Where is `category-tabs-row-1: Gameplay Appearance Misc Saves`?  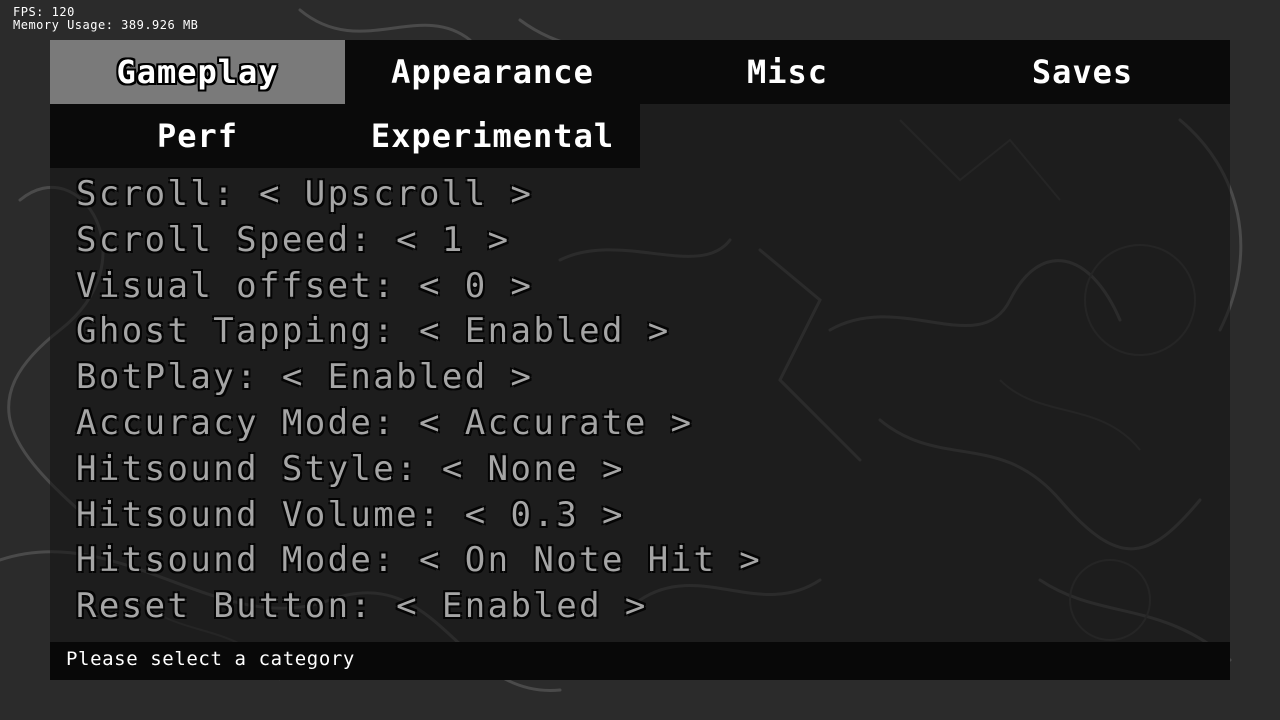 category-tabs-row-1: Gameplay Appearance Misc Saves is located at coordinates (640, 72).